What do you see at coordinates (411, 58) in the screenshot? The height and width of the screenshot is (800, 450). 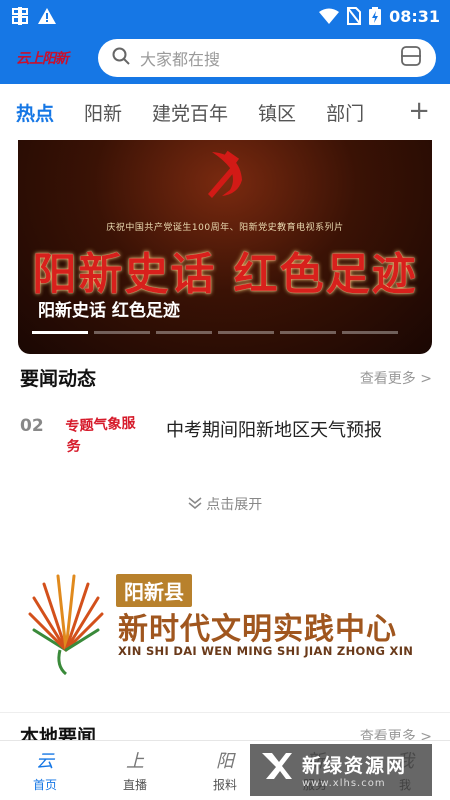 I see `scan-icon` at bounding box center [411, 58].